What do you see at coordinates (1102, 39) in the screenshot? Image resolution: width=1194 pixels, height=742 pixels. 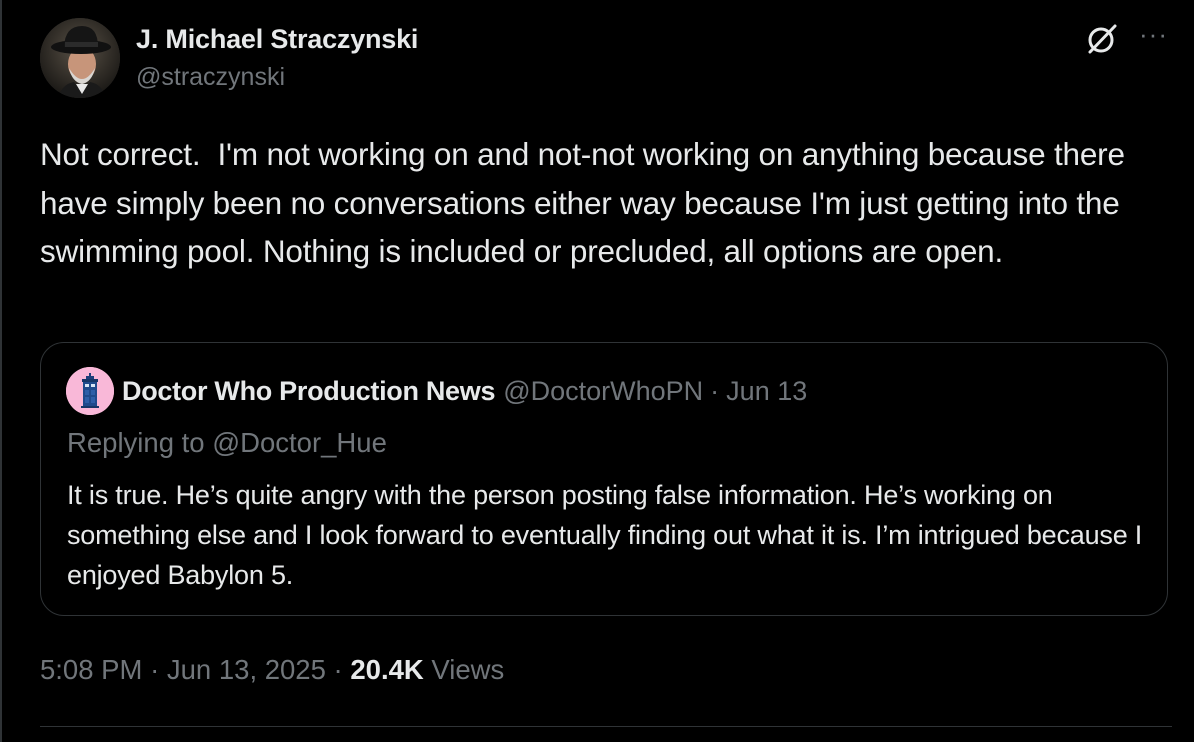 I see `grok-slash-circle-icon` at bounding box center [1102, 39].